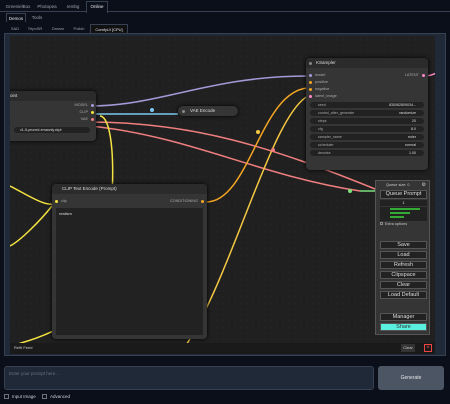 The width and height of the screenshot is (450, 404). Describe the element at coordinates (326, 96) in the screenshot. I see `slot-latent-in: latent_image` at that location.